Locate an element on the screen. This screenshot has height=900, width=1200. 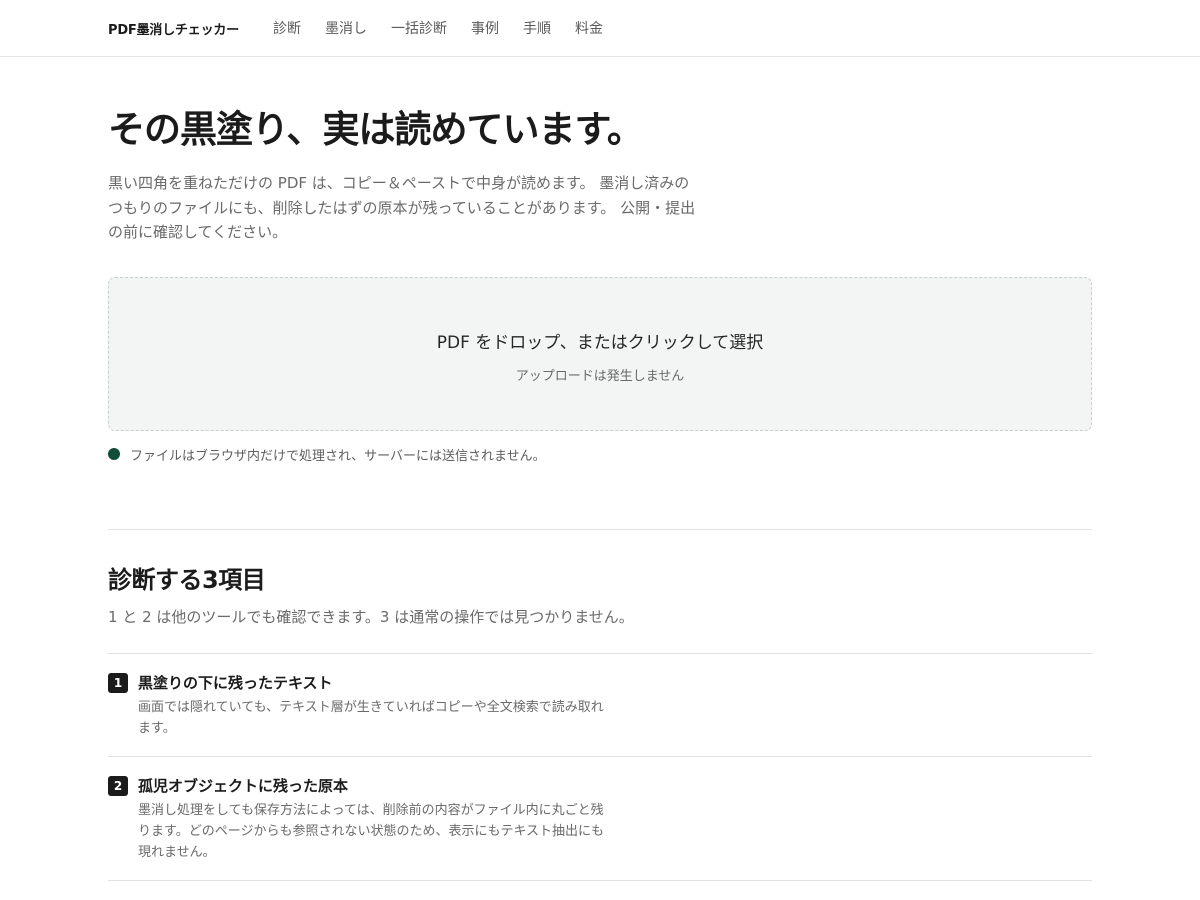
privacy-note: ファイルはブラウザ内だけで処理され、サーバーには送信されません。 is located at coordinates (600, 454).